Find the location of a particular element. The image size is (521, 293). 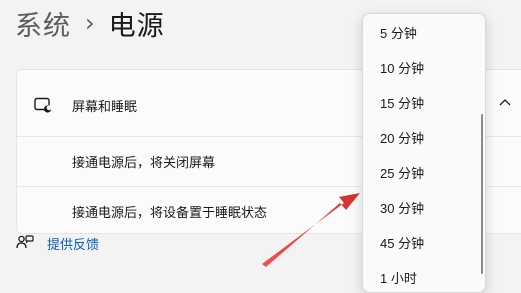

screen-sleep-label: 屏幕和睡眠 is located at coordinates (105, 106).